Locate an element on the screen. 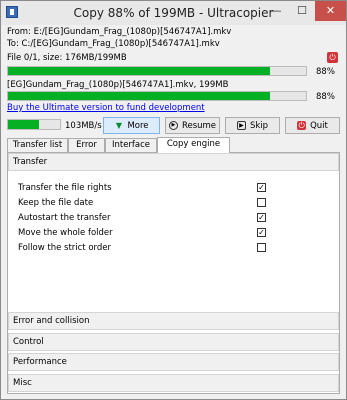  keep-file-date-checkbox is located at coordinates (261, 202).